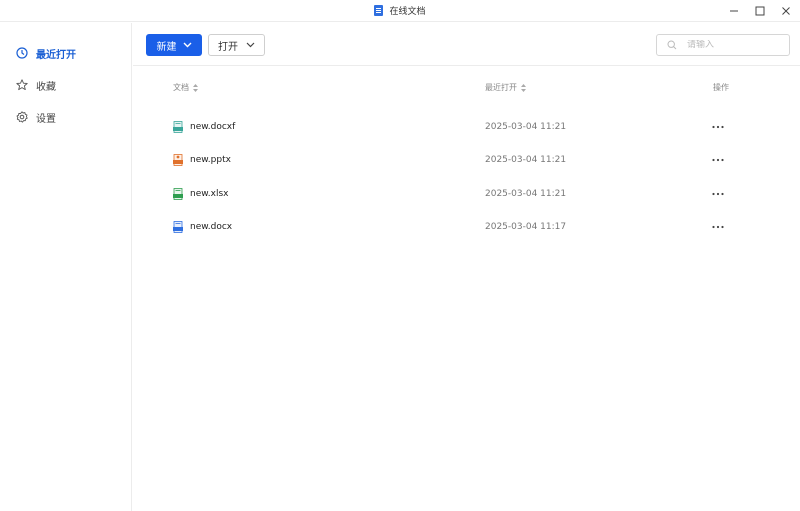 The image size is (800, 511). I want to click on file-name-cell: new.xlsx, so click(200, 193).